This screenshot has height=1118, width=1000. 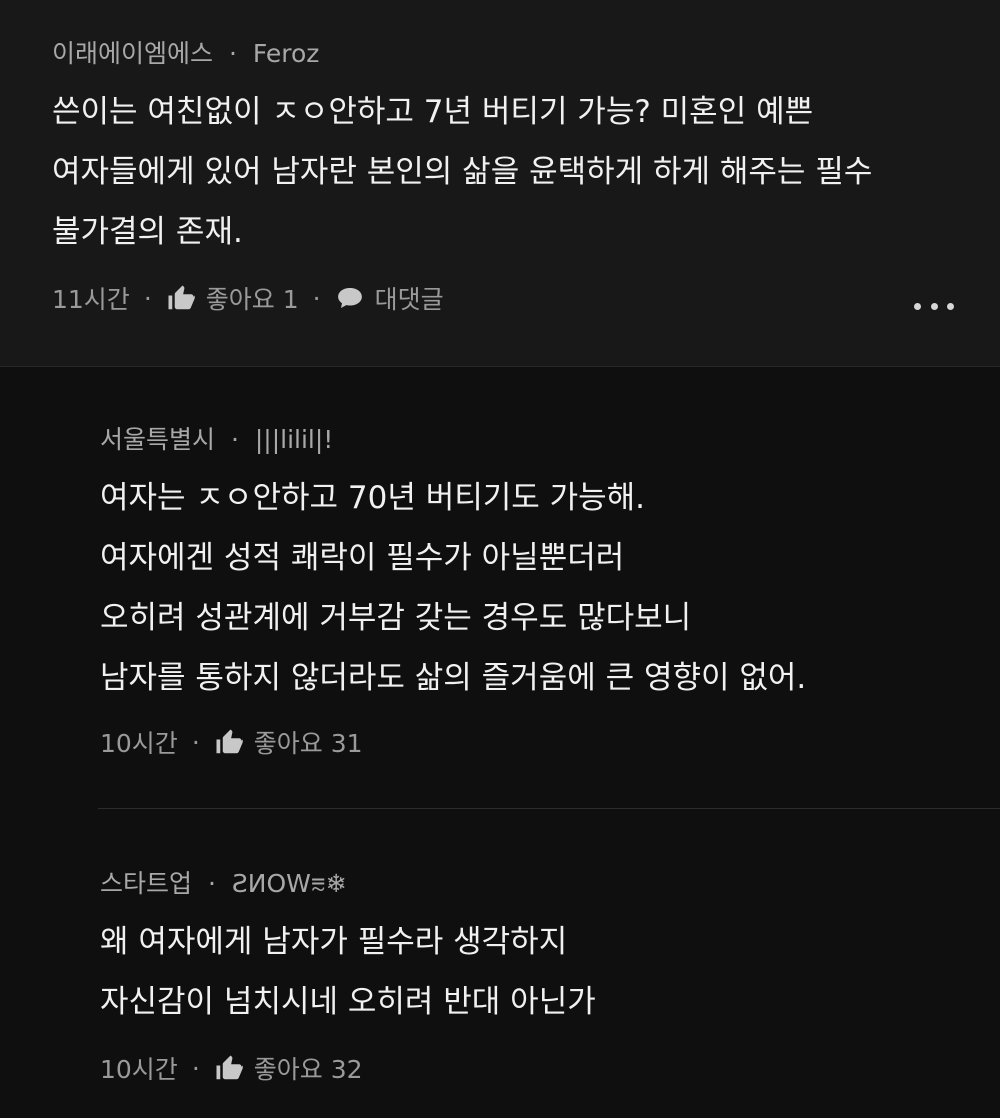 I want to click on more-options-button, so click(x=934, y=306).